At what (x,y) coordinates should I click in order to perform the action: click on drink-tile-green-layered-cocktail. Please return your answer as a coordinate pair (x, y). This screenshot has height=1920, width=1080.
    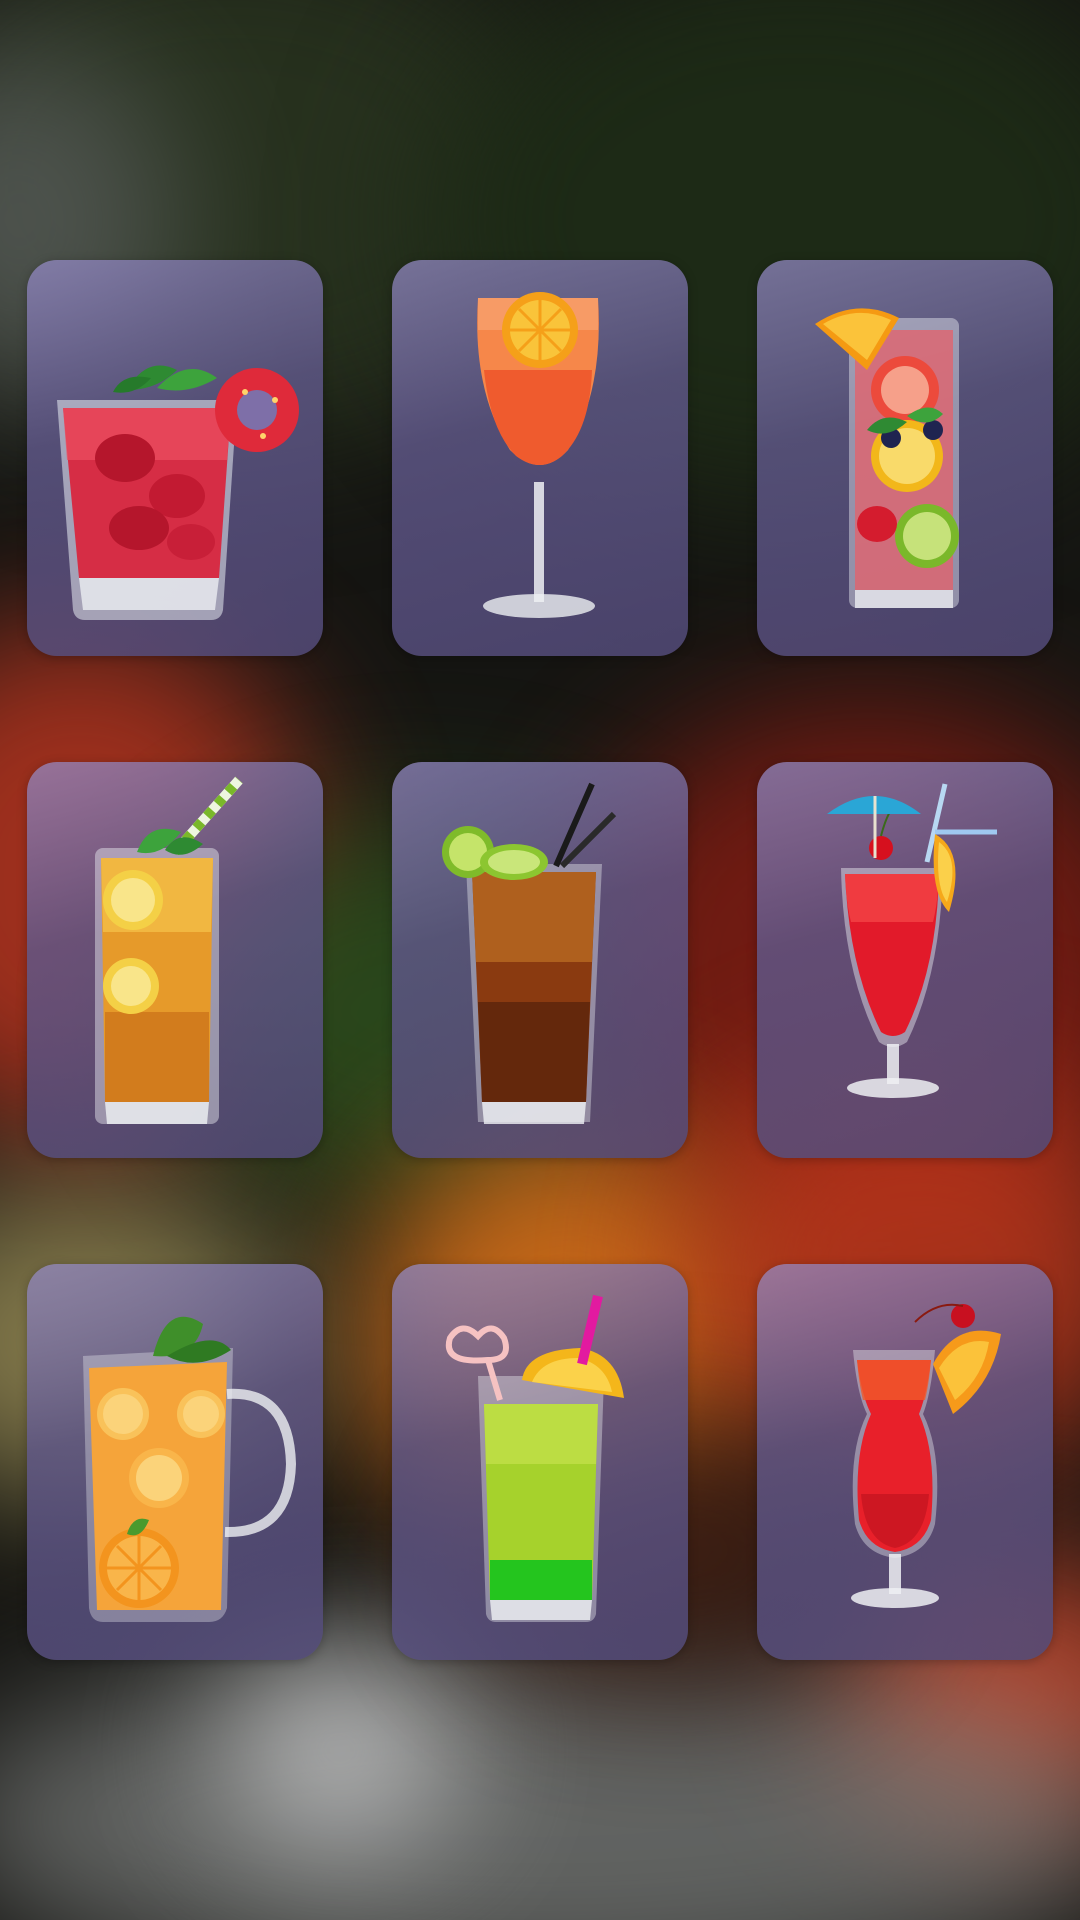
    Looking at the image, I should click on (540, 1462).